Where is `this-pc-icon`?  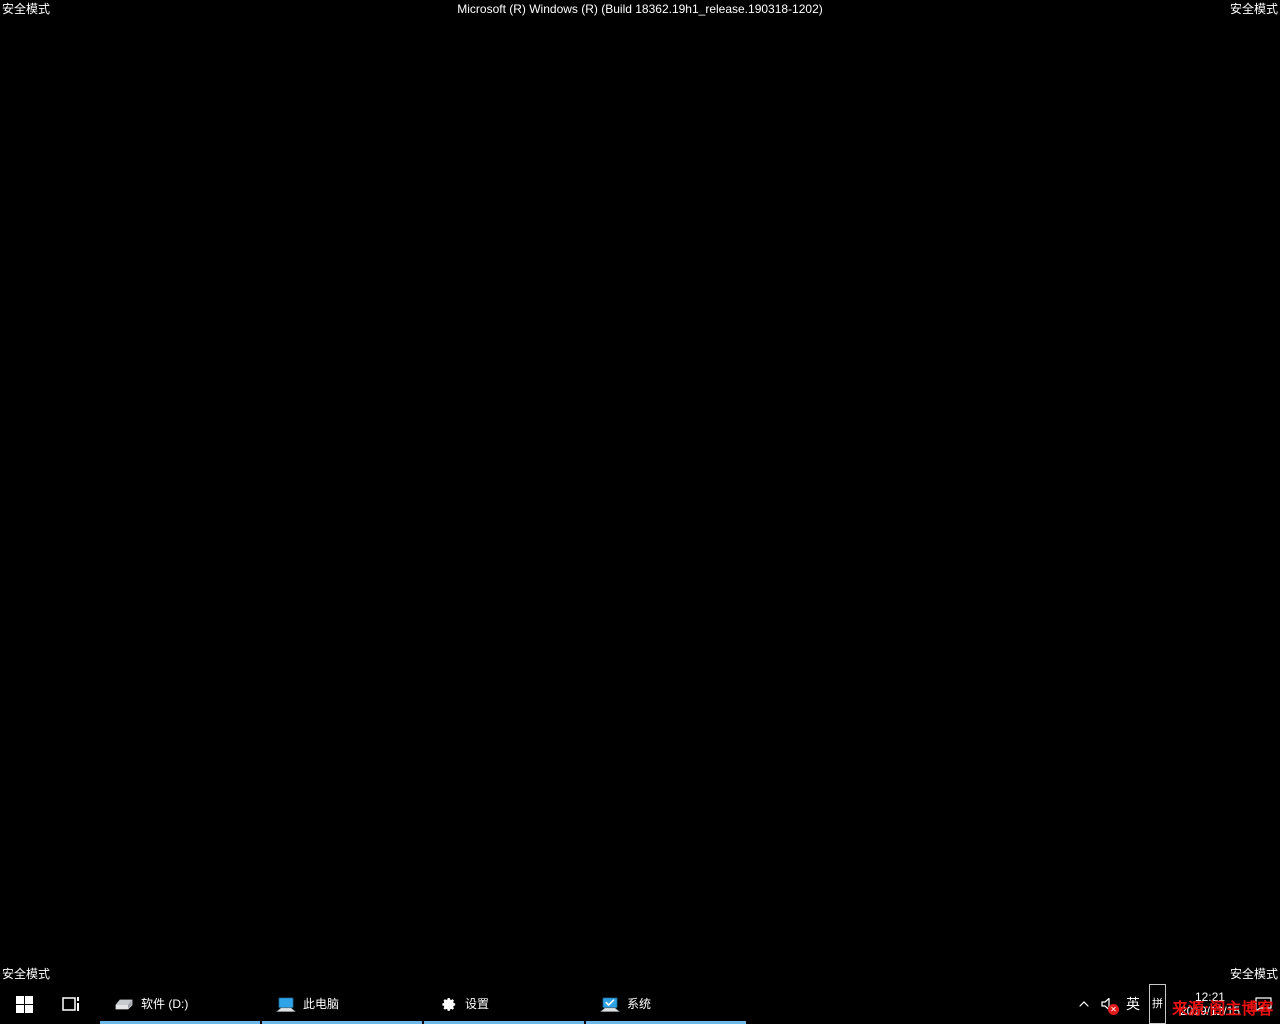 this-pc-icon is located at coordinates (286, 1004).